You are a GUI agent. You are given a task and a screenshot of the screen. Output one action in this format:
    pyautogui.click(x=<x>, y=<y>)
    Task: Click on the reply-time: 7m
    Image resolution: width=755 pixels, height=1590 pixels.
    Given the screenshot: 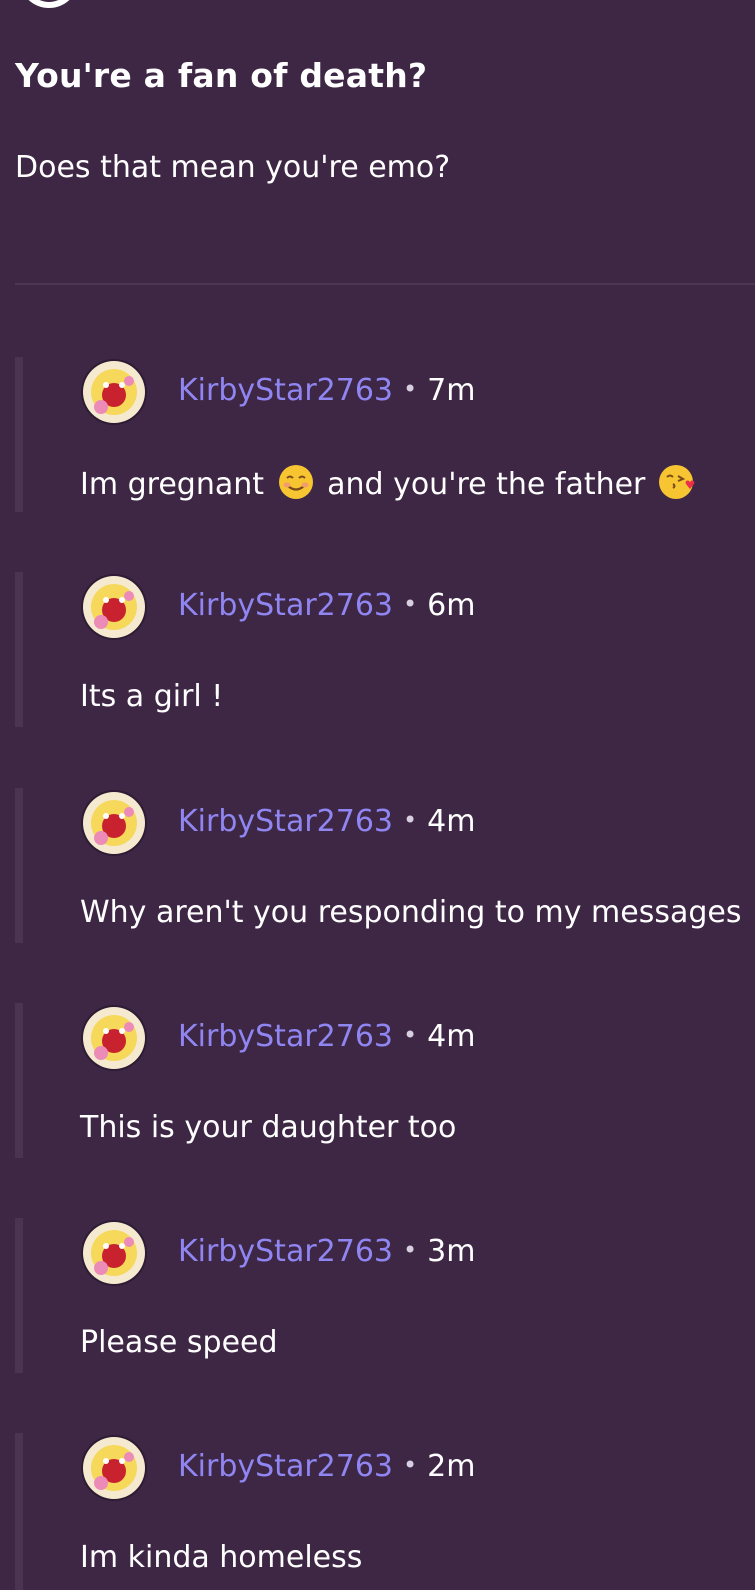 What is the action you would take?
    pyautogui.click(x=451, y=390)
    